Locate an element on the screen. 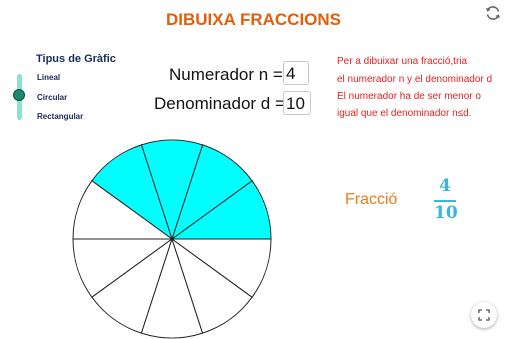  denominator-input: 10 is located at coordinates (297, 103).